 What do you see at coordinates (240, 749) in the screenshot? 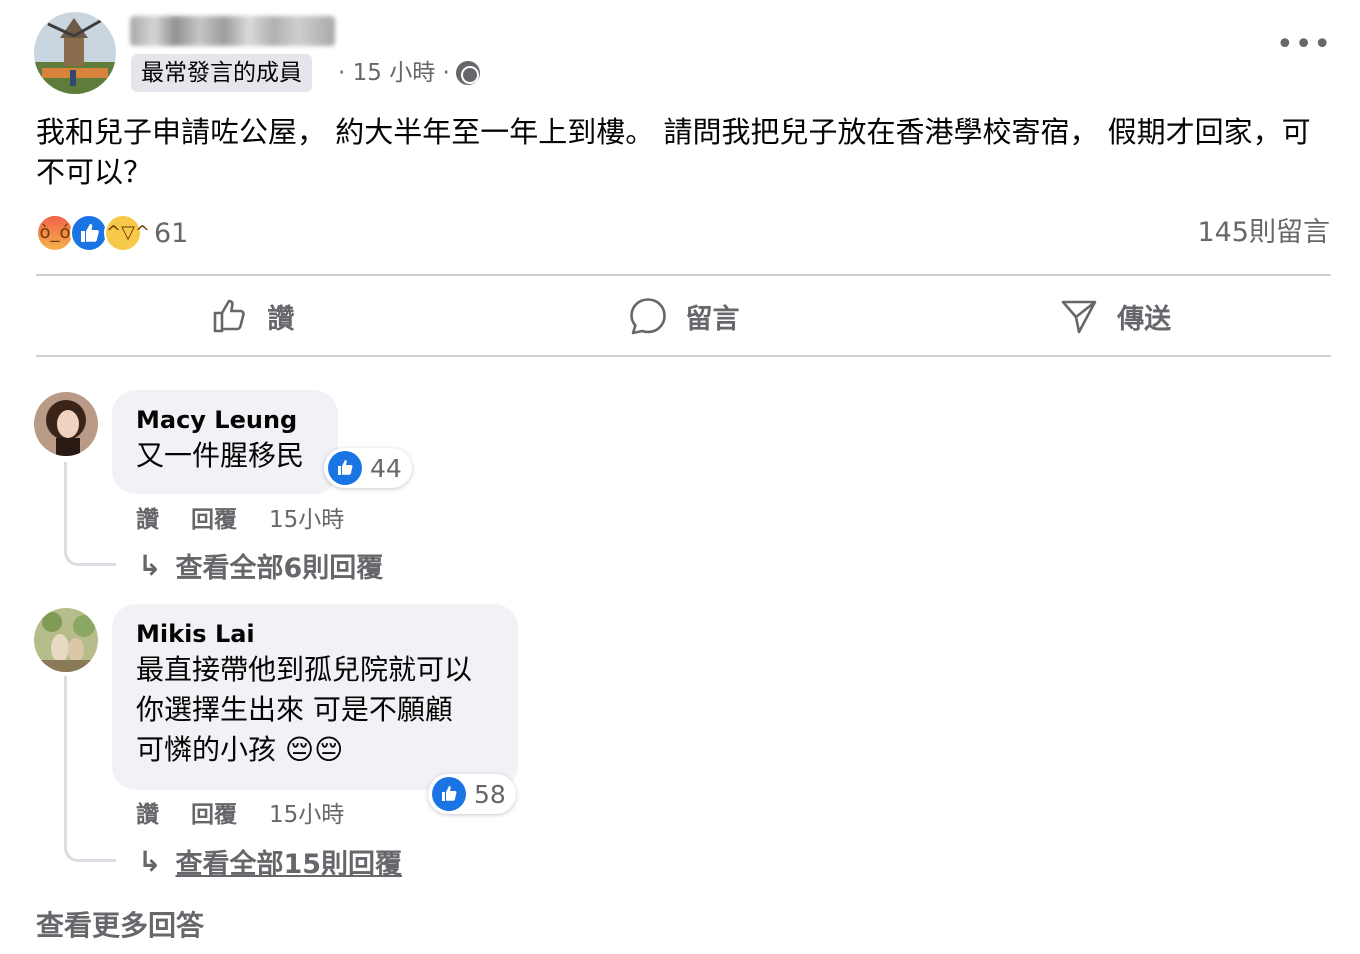
I see `comment-text-line: 可憐的小孩 😔😔` at bounding box center [240, 749].